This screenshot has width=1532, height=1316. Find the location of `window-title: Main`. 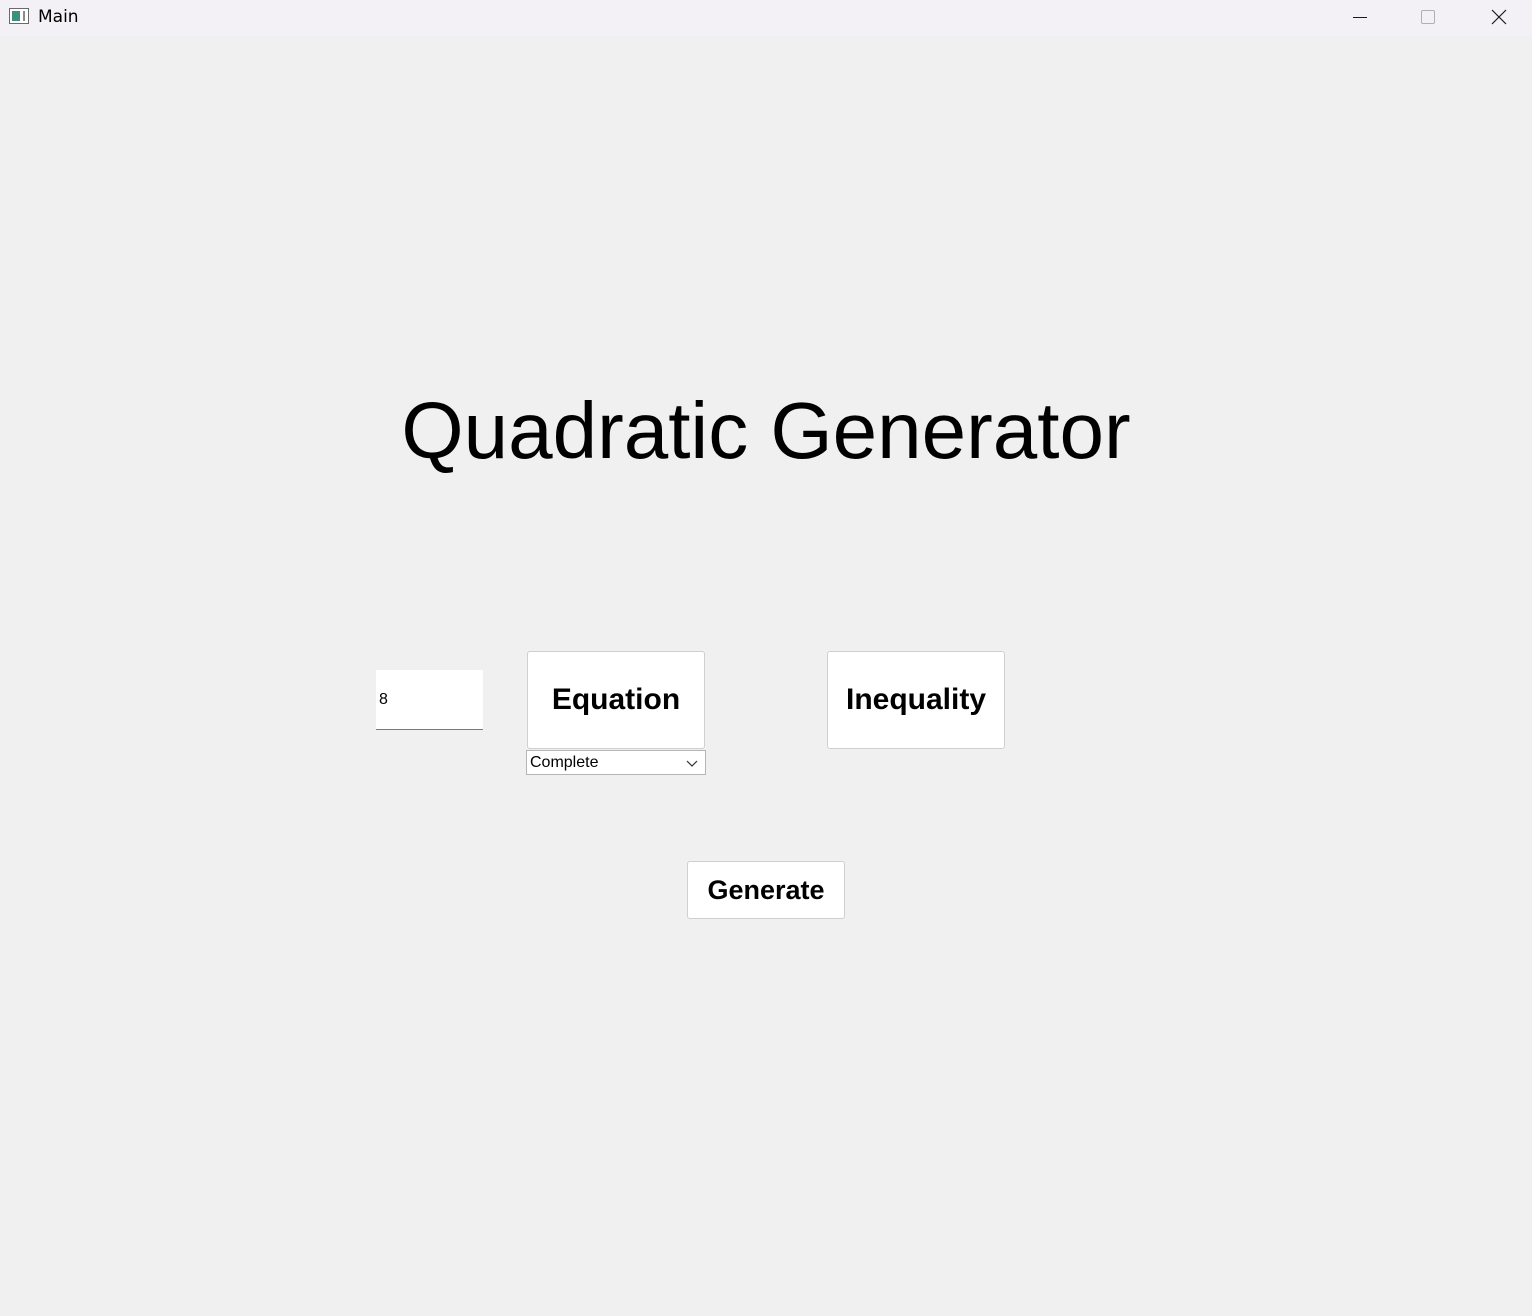

window-title: Main is located at coordinates (58, 17).